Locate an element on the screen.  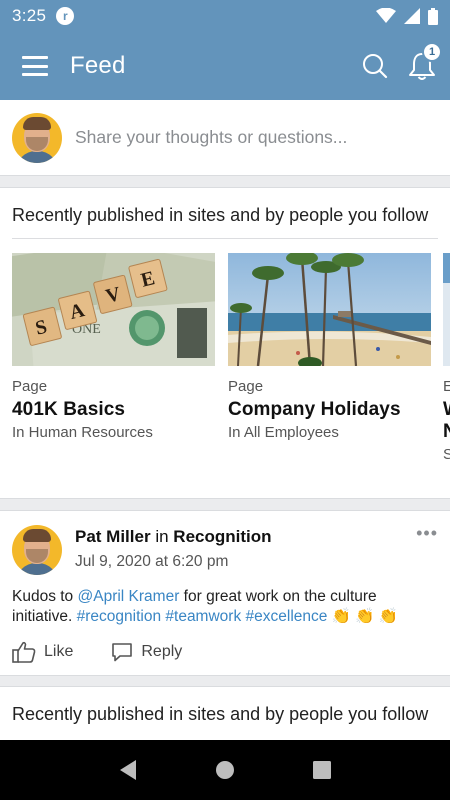
page-title: Feed is located at coordinates (98, 65).